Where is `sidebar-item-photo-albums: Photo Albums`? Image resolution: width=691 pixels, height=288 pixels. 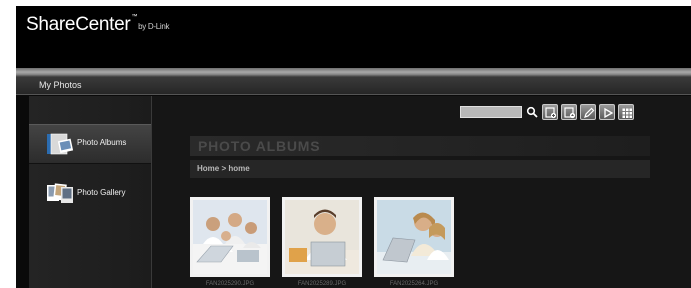
sidebar-item-photo-albums: Photo Albums is located at coordinates (90, 144).